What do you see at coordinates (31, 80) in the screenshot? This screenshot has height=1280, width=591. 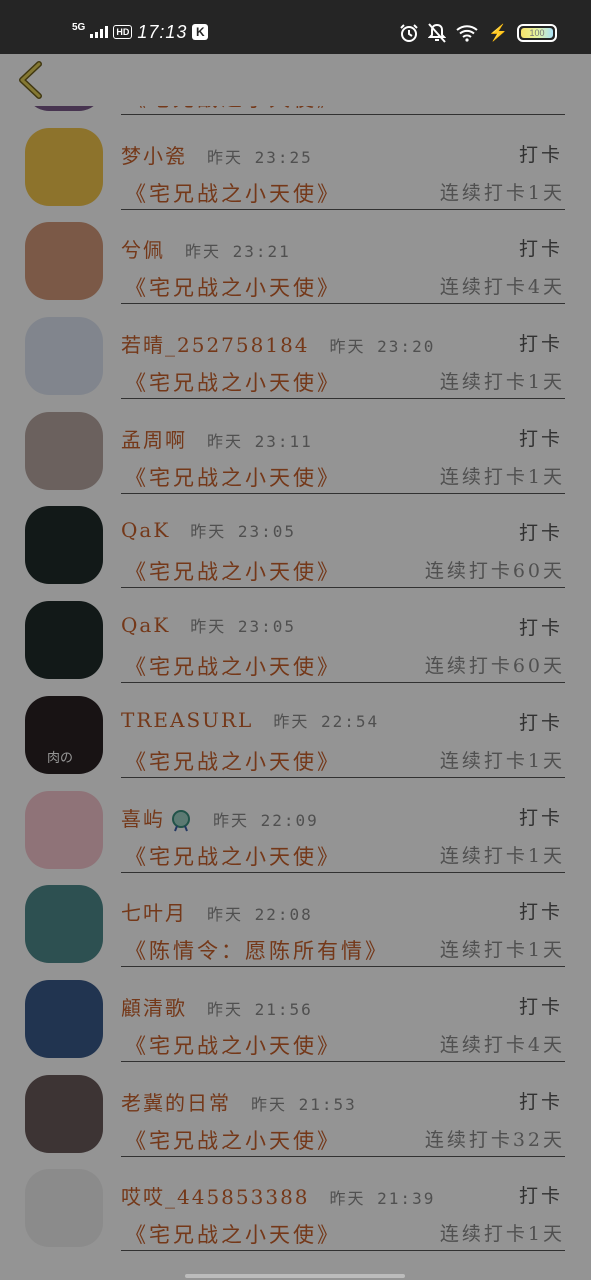 I see `back-button` at bounding box center [31, 80].